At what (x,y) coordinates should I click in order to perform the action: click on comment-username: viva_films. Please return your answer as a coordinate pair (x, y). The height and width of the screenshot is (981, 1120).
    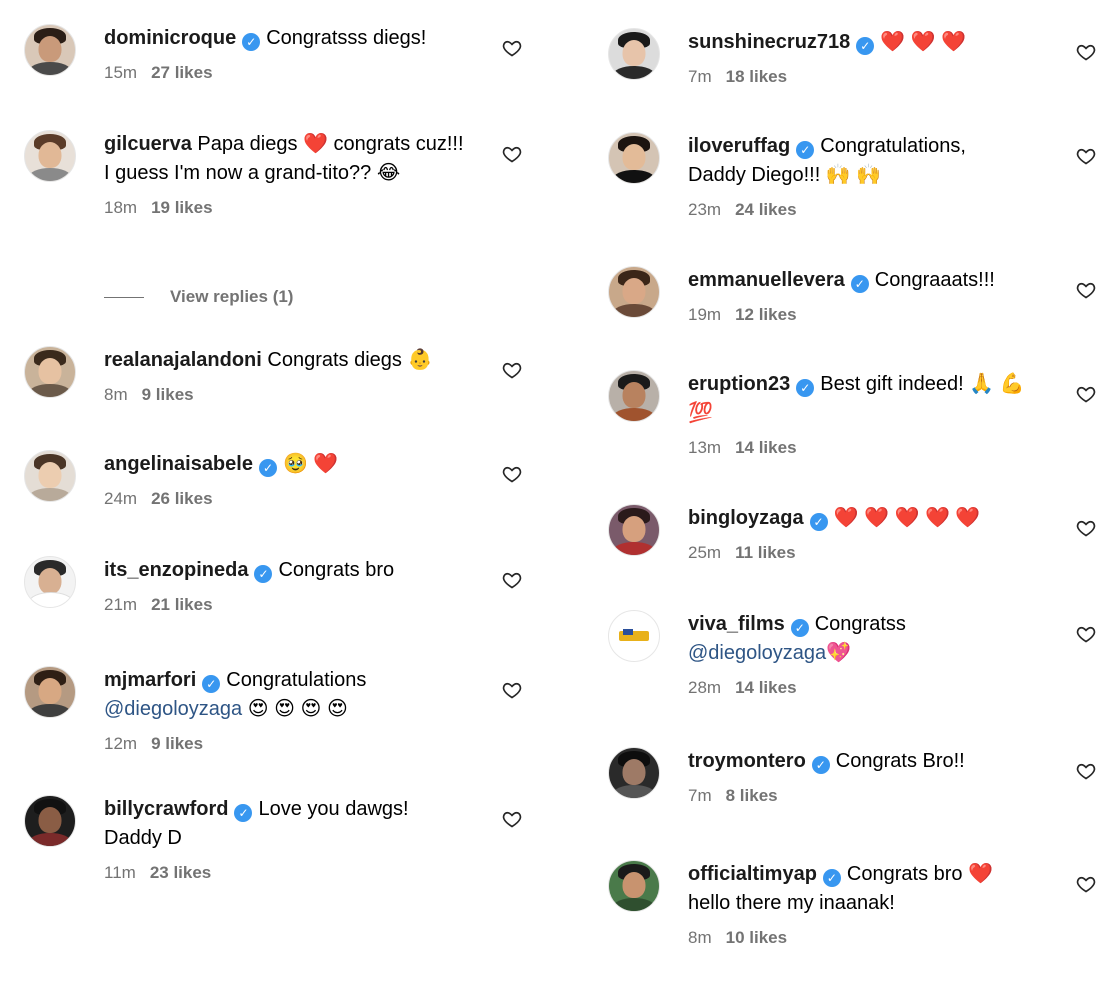
    Looking at the image, I should click on (736, 624).